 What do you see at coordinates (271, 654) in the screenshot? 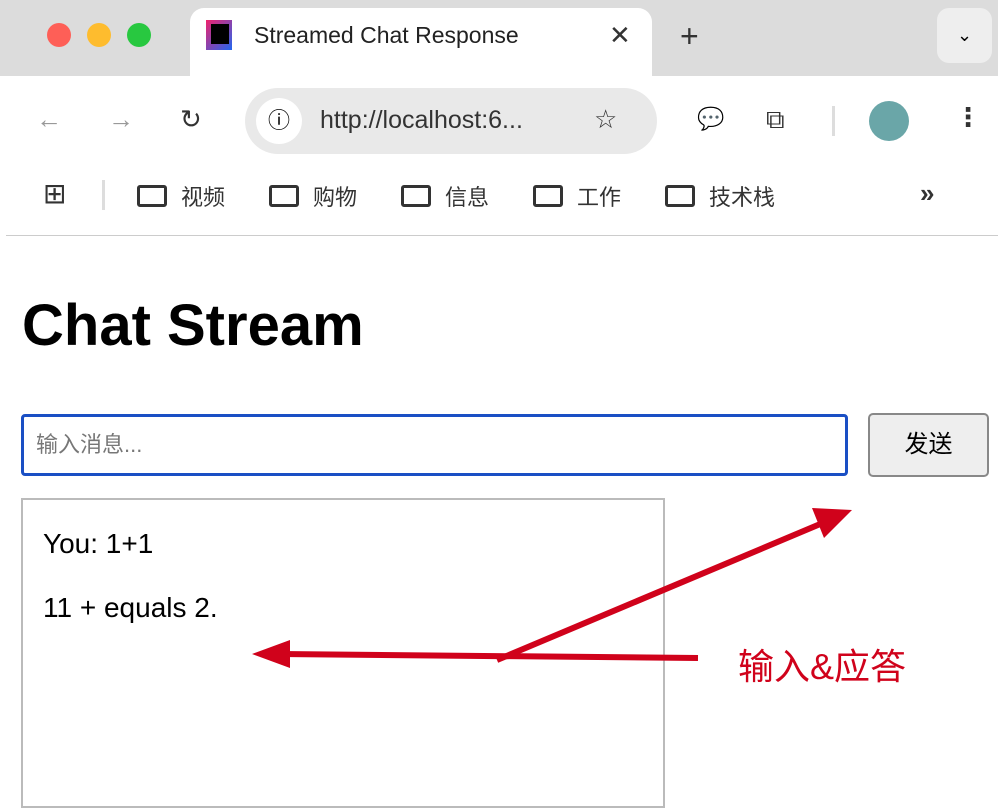
I see `arrowhead-left` at bounding box center [271, 654].